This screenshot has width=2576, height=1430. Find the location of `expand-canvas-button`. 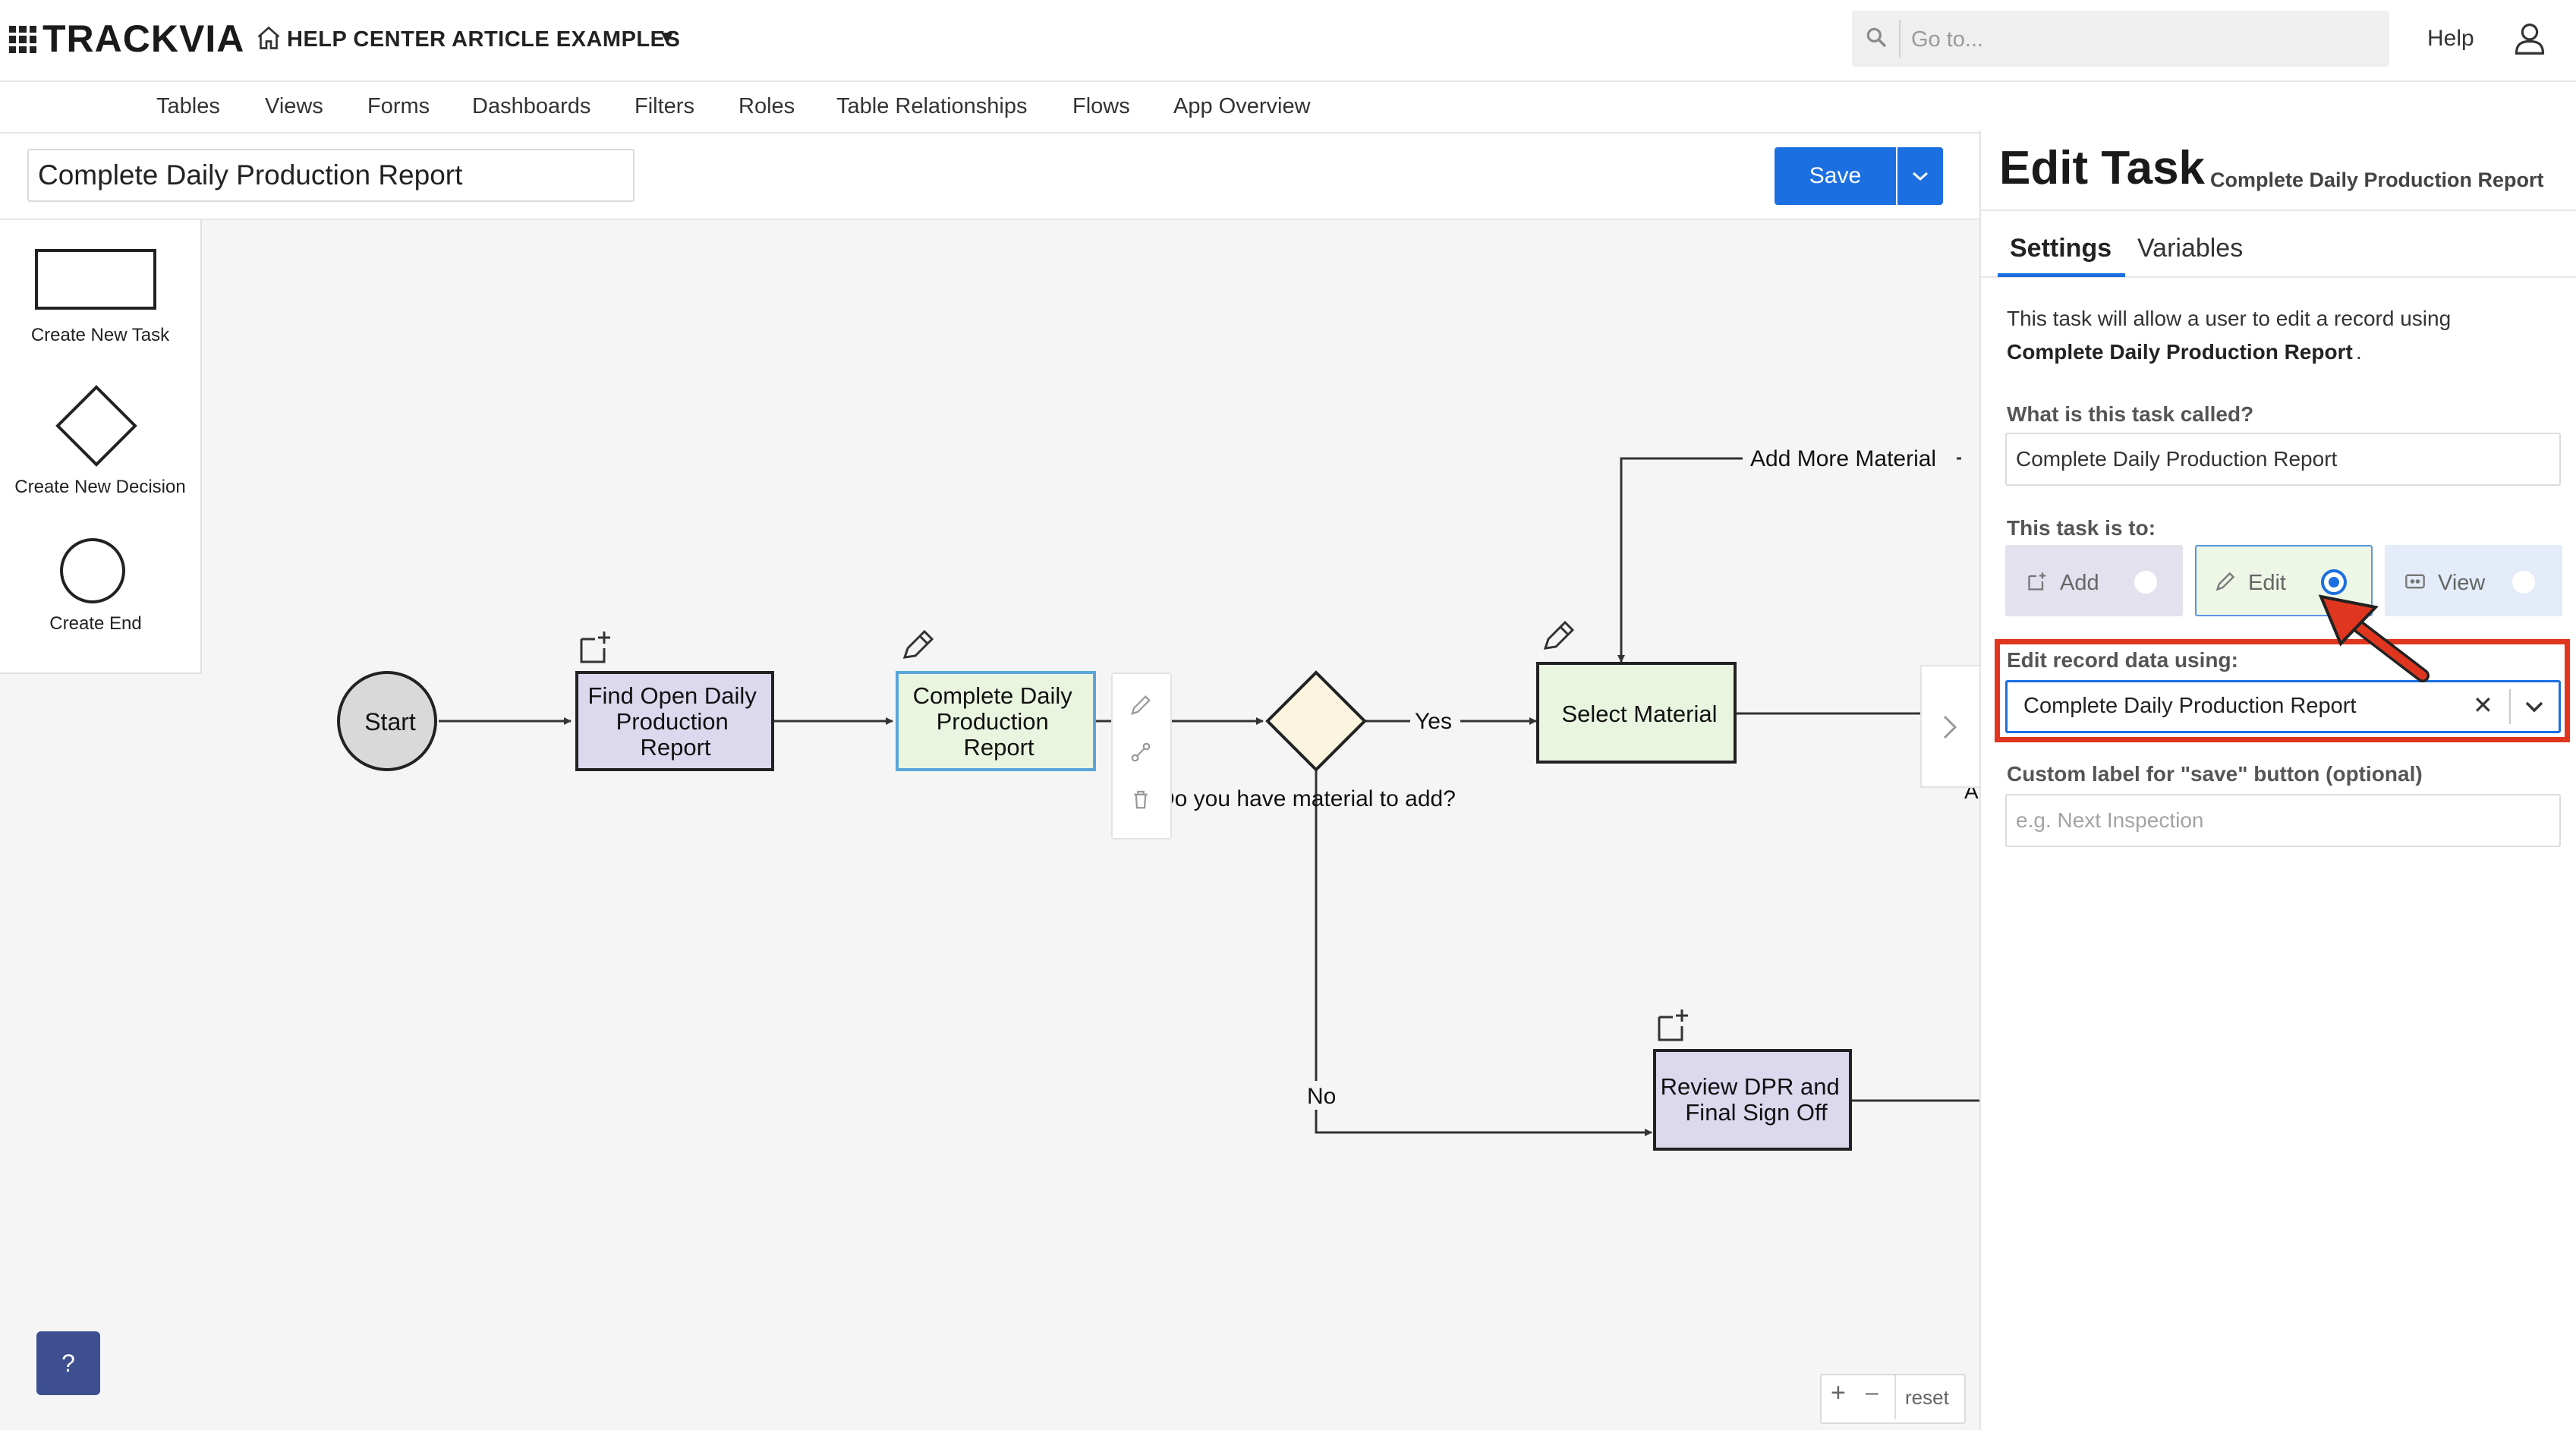

expand-canvas-button is located at coordinates (1950, 727).